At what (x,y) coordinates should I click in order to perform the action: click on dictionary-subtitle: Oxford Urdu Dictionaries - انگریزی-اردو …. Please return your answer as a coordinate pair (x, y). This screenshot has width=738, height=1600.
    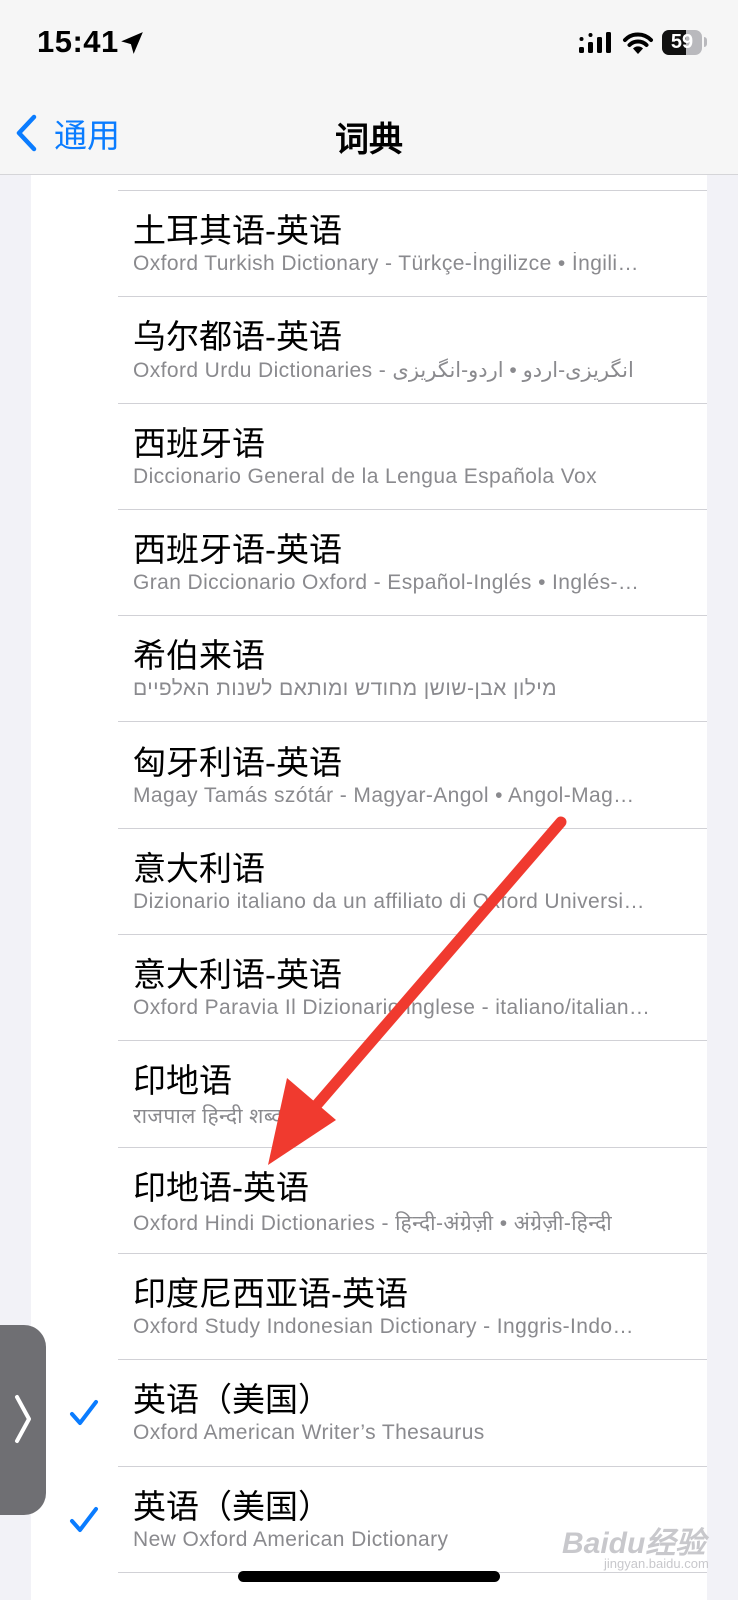
    Looking at the image, I should click on (383, 371).